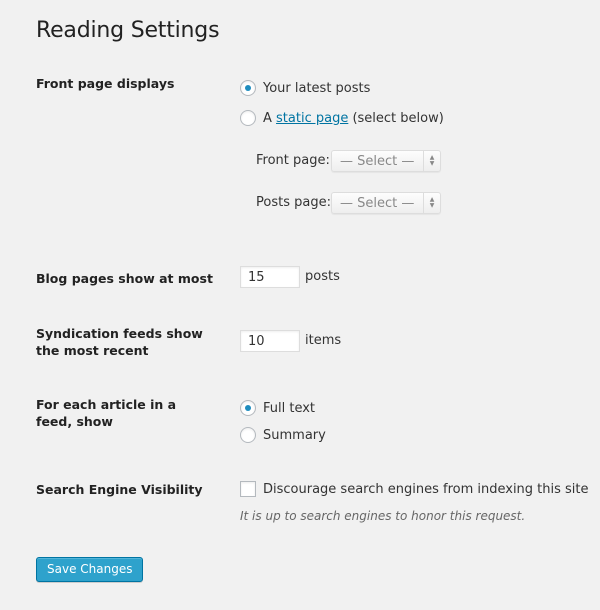  I want to click on radio-full-text-label: Full text, so click(289, 408).